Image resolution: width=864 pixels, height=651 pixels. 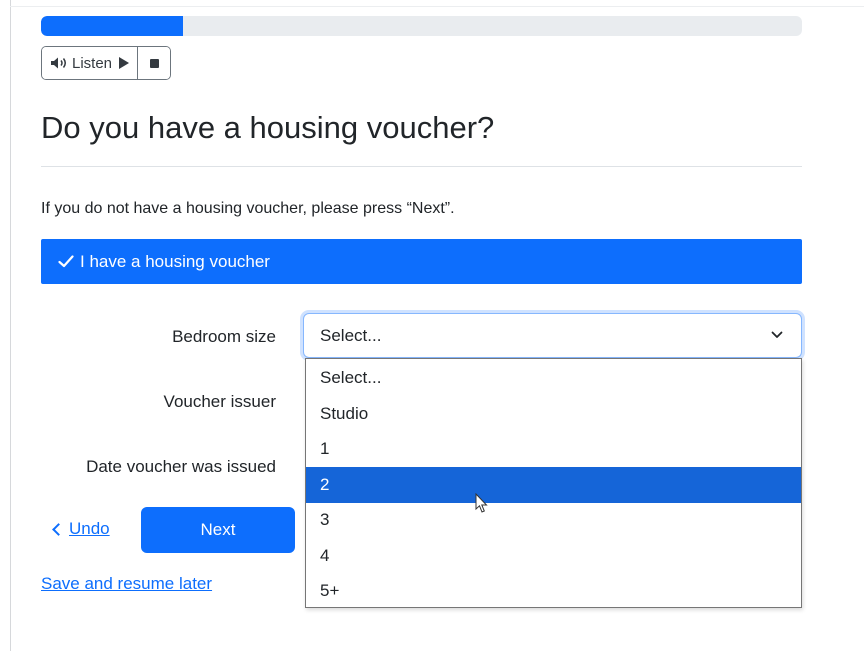 I want to click on left-border, so click(x=10, y=325).